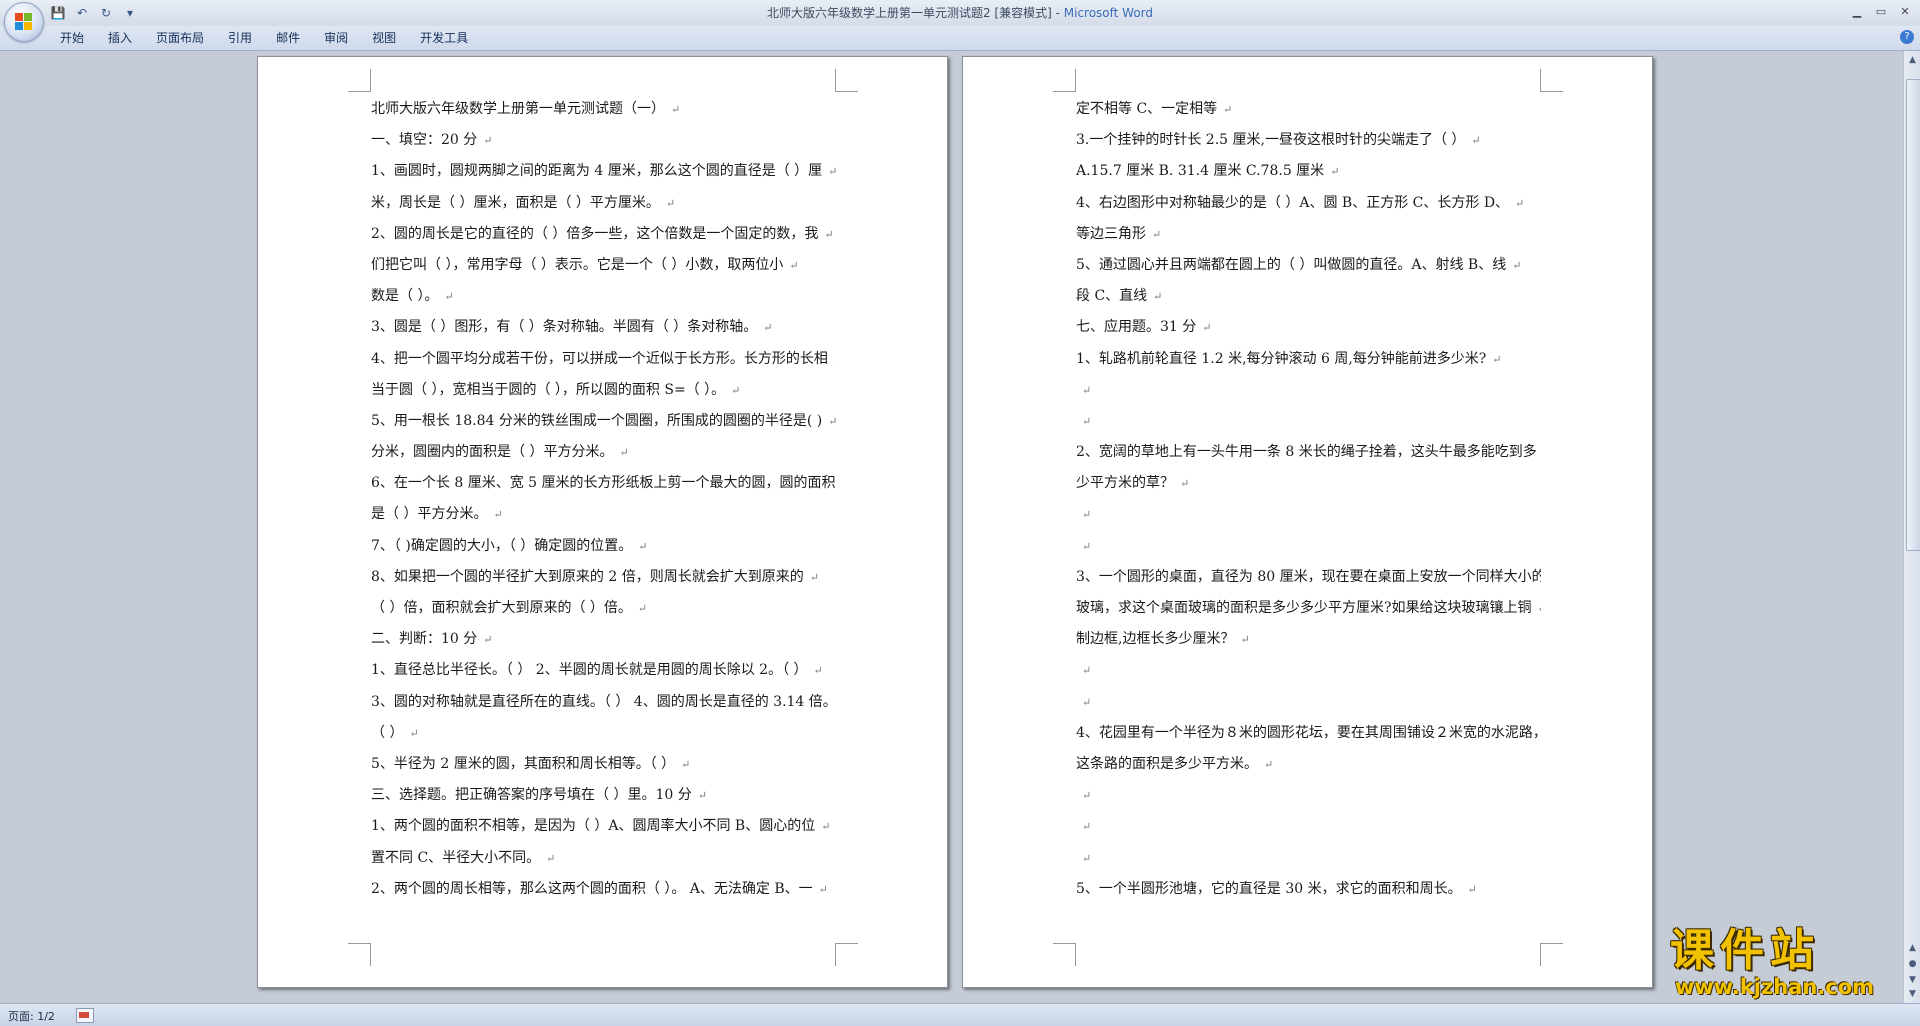  Describe the element at coordinates (1308, 171) in the screenshot. I see `text-line: A.15.7 厘米 B. 31.4 厘米 C.78.5 厘米 ↵` at that location.